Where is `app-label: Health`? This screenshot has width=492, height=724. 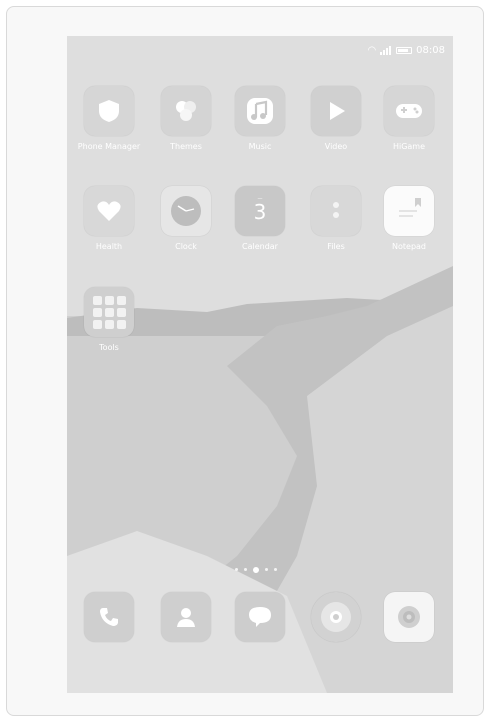 app-label: Health is located at coordinates (109, 246).